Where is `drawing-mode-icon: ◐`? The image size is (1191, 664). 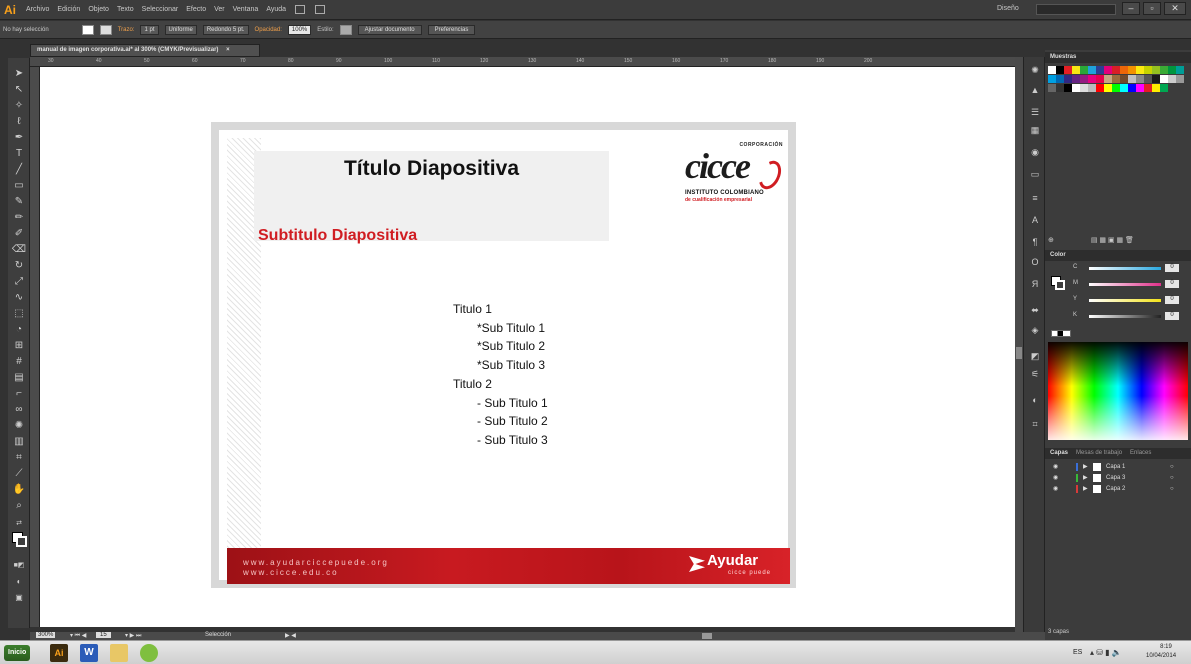
drawing-mode-icon: ◐ is located at coordinates (19, 581).